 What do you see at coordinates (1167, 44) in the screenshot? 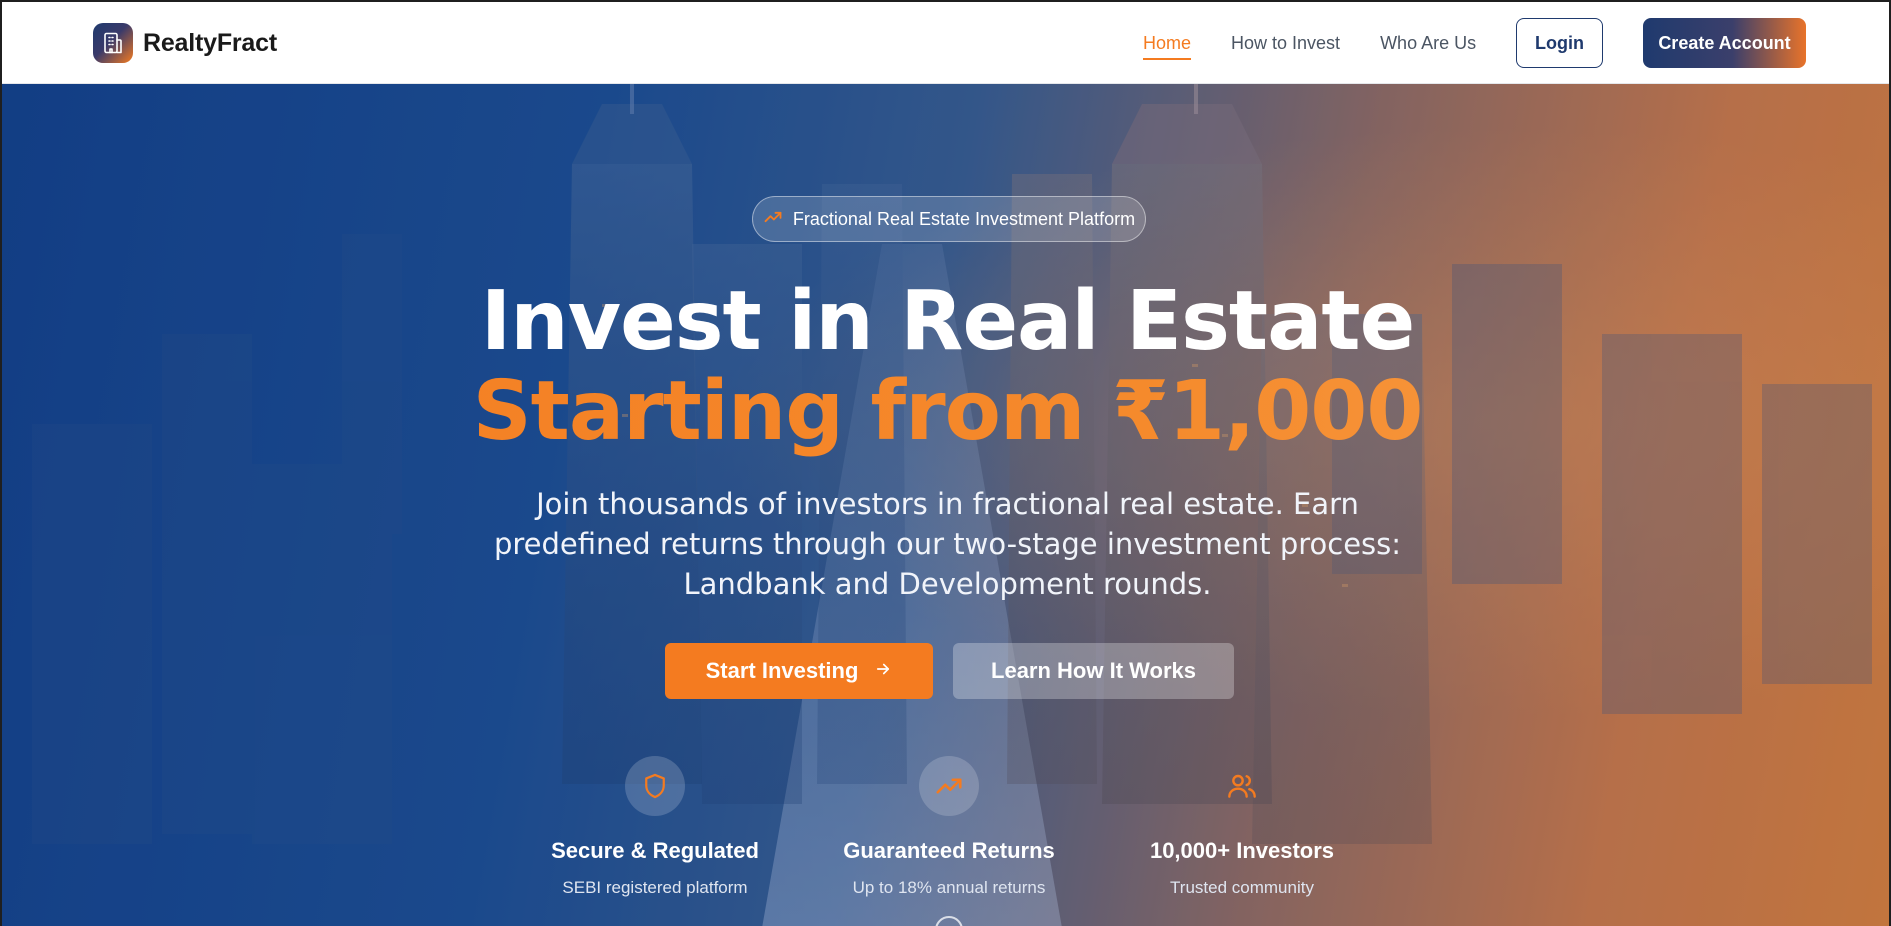
I see `nav-link-home: Home` at bounding box center [1167, 44].